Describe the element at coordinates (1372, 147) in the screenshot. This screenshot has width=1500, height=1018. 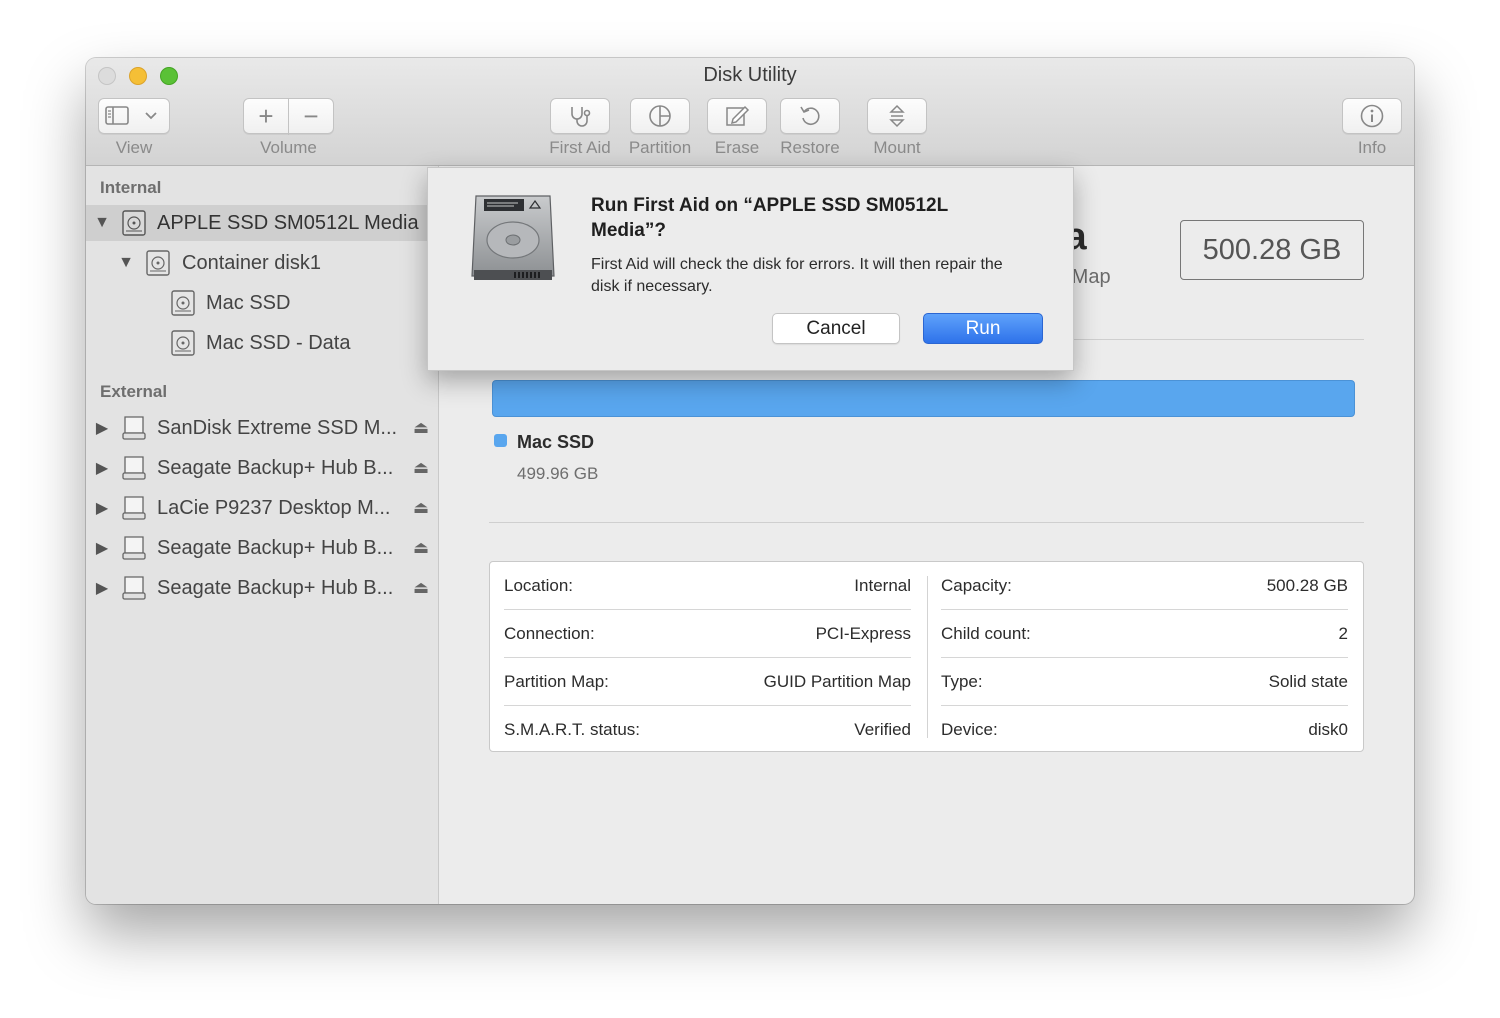
I see `info-label: Info` at that location.